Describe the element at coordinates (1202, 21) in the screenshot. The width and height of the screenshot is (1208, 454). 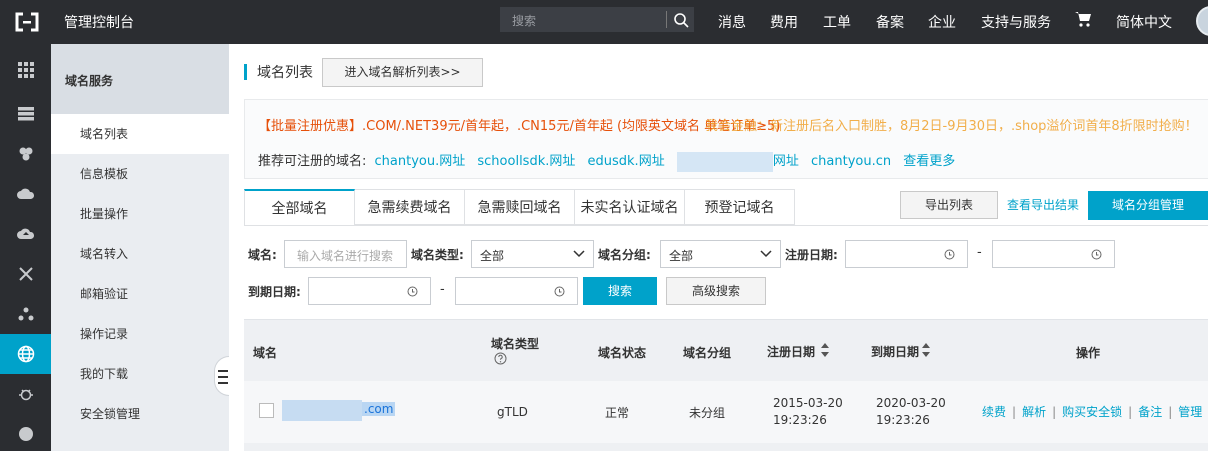
I see `avatar` at that location.